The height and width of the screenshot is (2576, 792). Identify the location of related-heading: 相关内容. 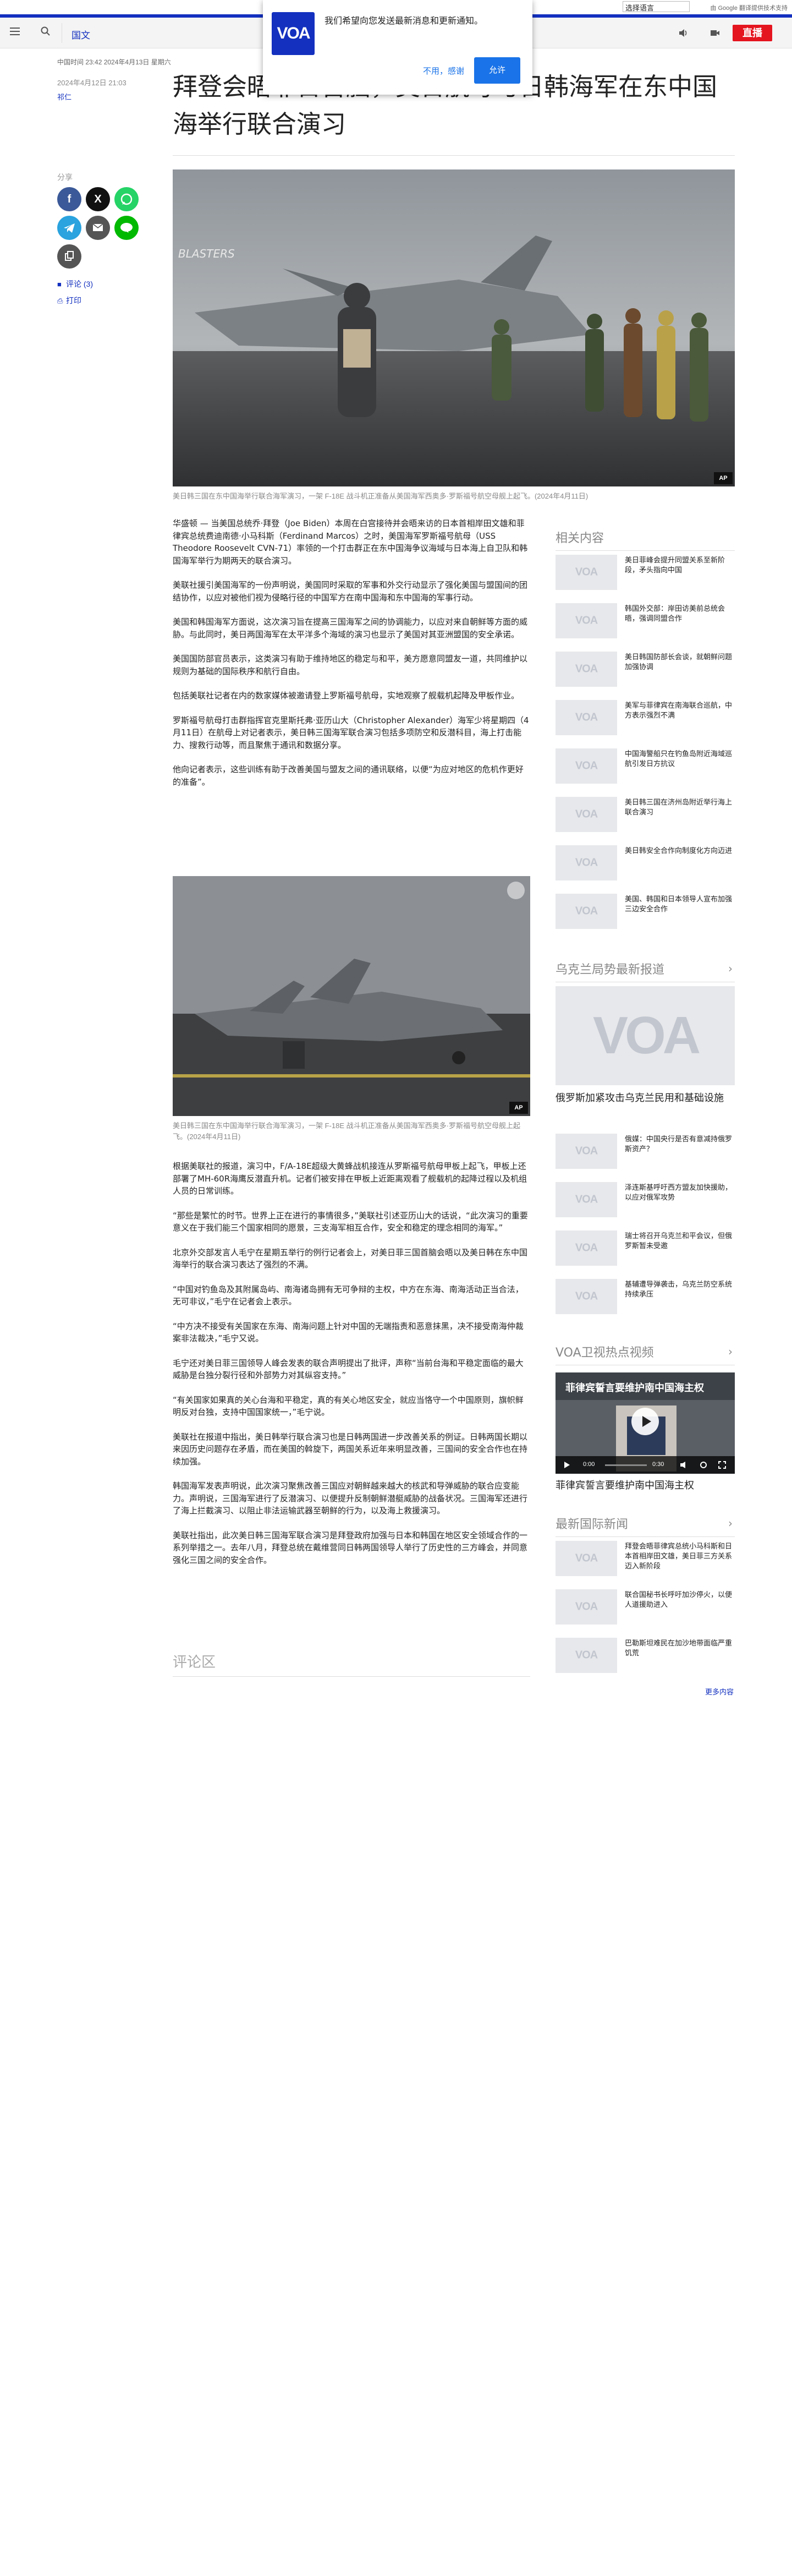
(645, 539).